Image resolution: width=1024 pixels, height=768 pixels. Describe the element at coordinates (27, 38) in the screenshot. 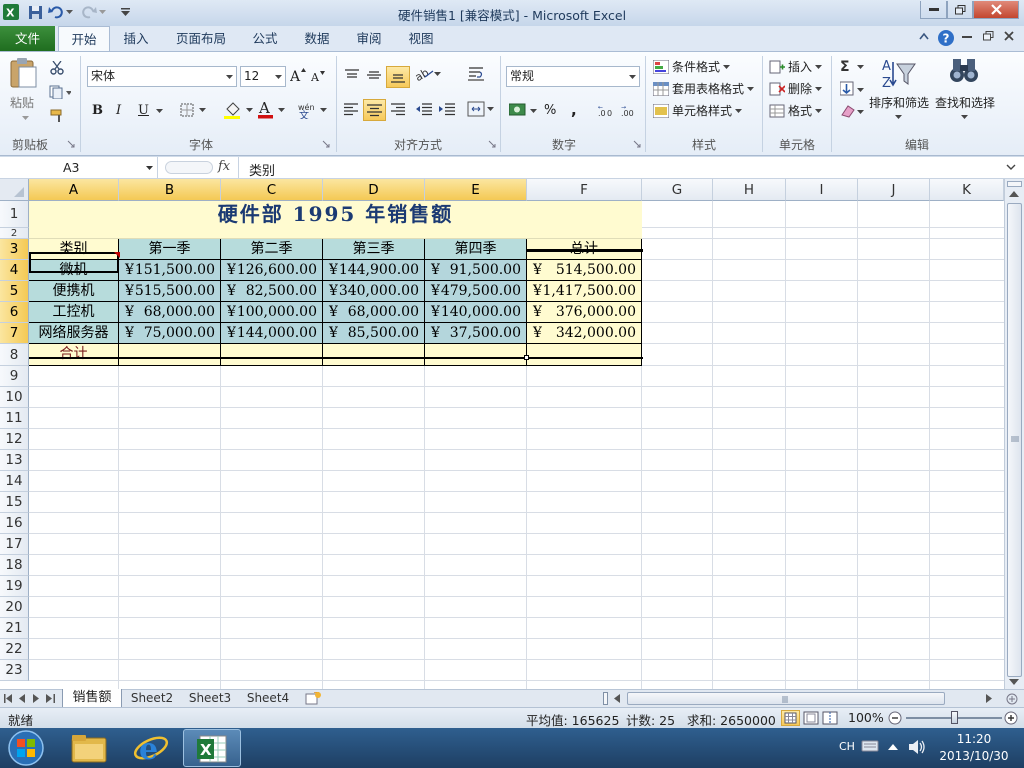

I see `tab-file: 文件` at that location.